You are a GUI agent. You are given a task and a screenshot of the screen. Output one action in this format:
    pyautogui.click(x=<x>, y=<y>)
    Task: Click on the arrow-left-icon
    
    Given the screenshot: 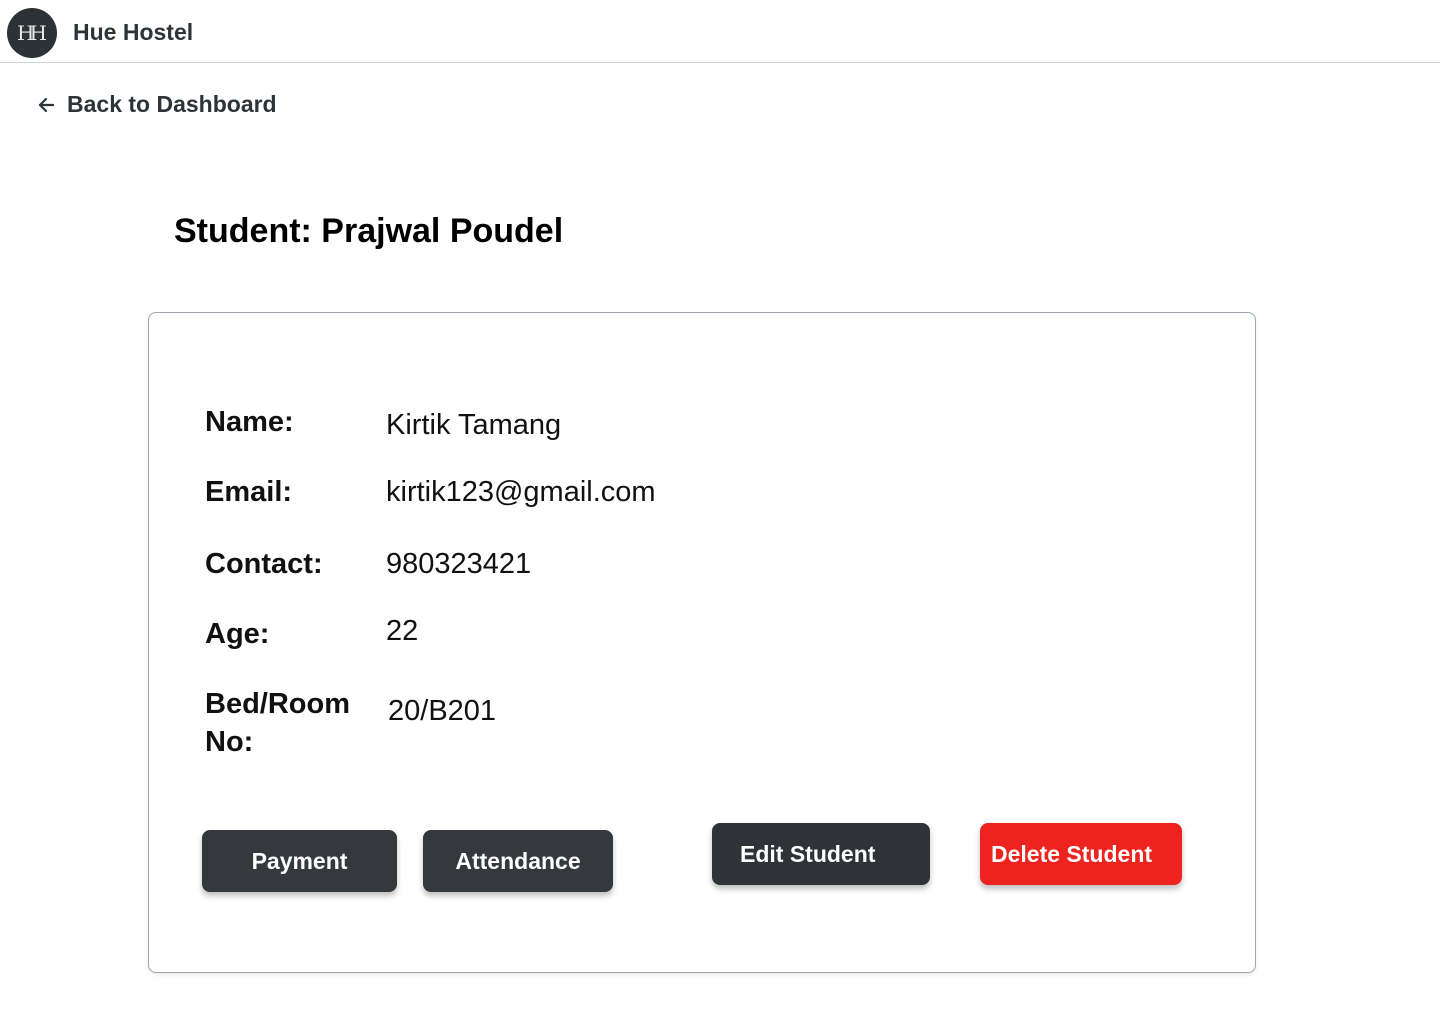 What is the action you would take?
    pyautogui.click(x=46, y=104)
    